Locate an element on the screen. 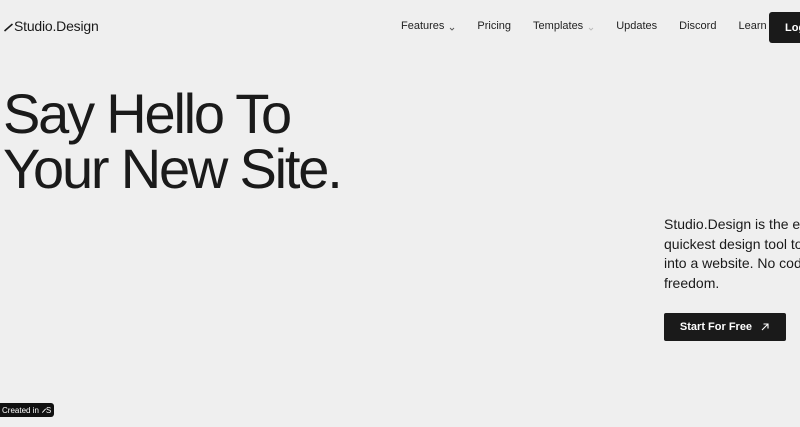  badge-logo-text: S is located at coordinates (48, 410).